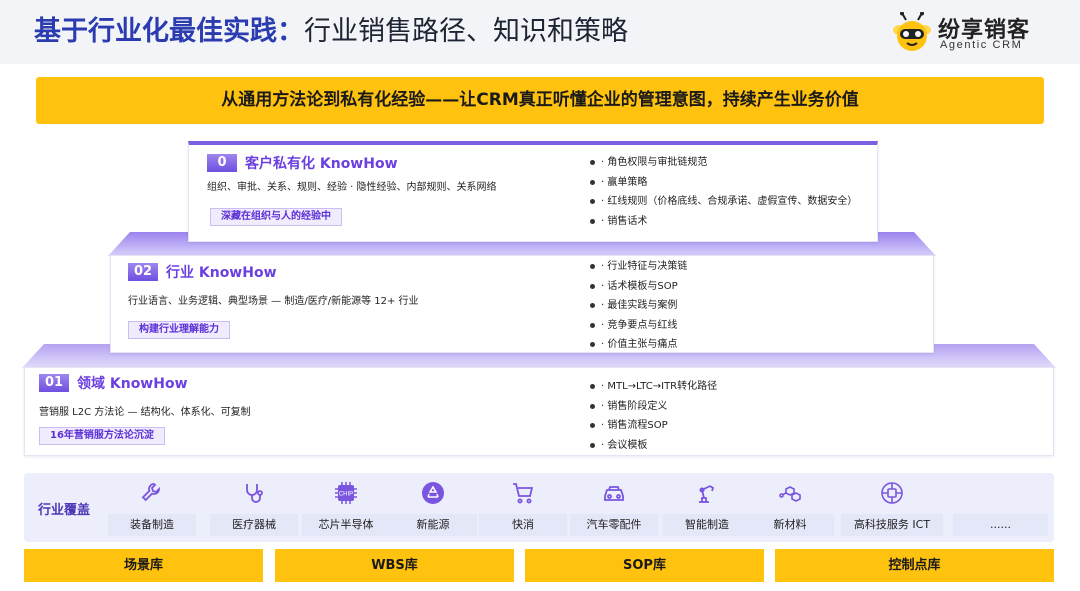  I want to click on list-item: · 最佳实践与案例, so click(638, 306).